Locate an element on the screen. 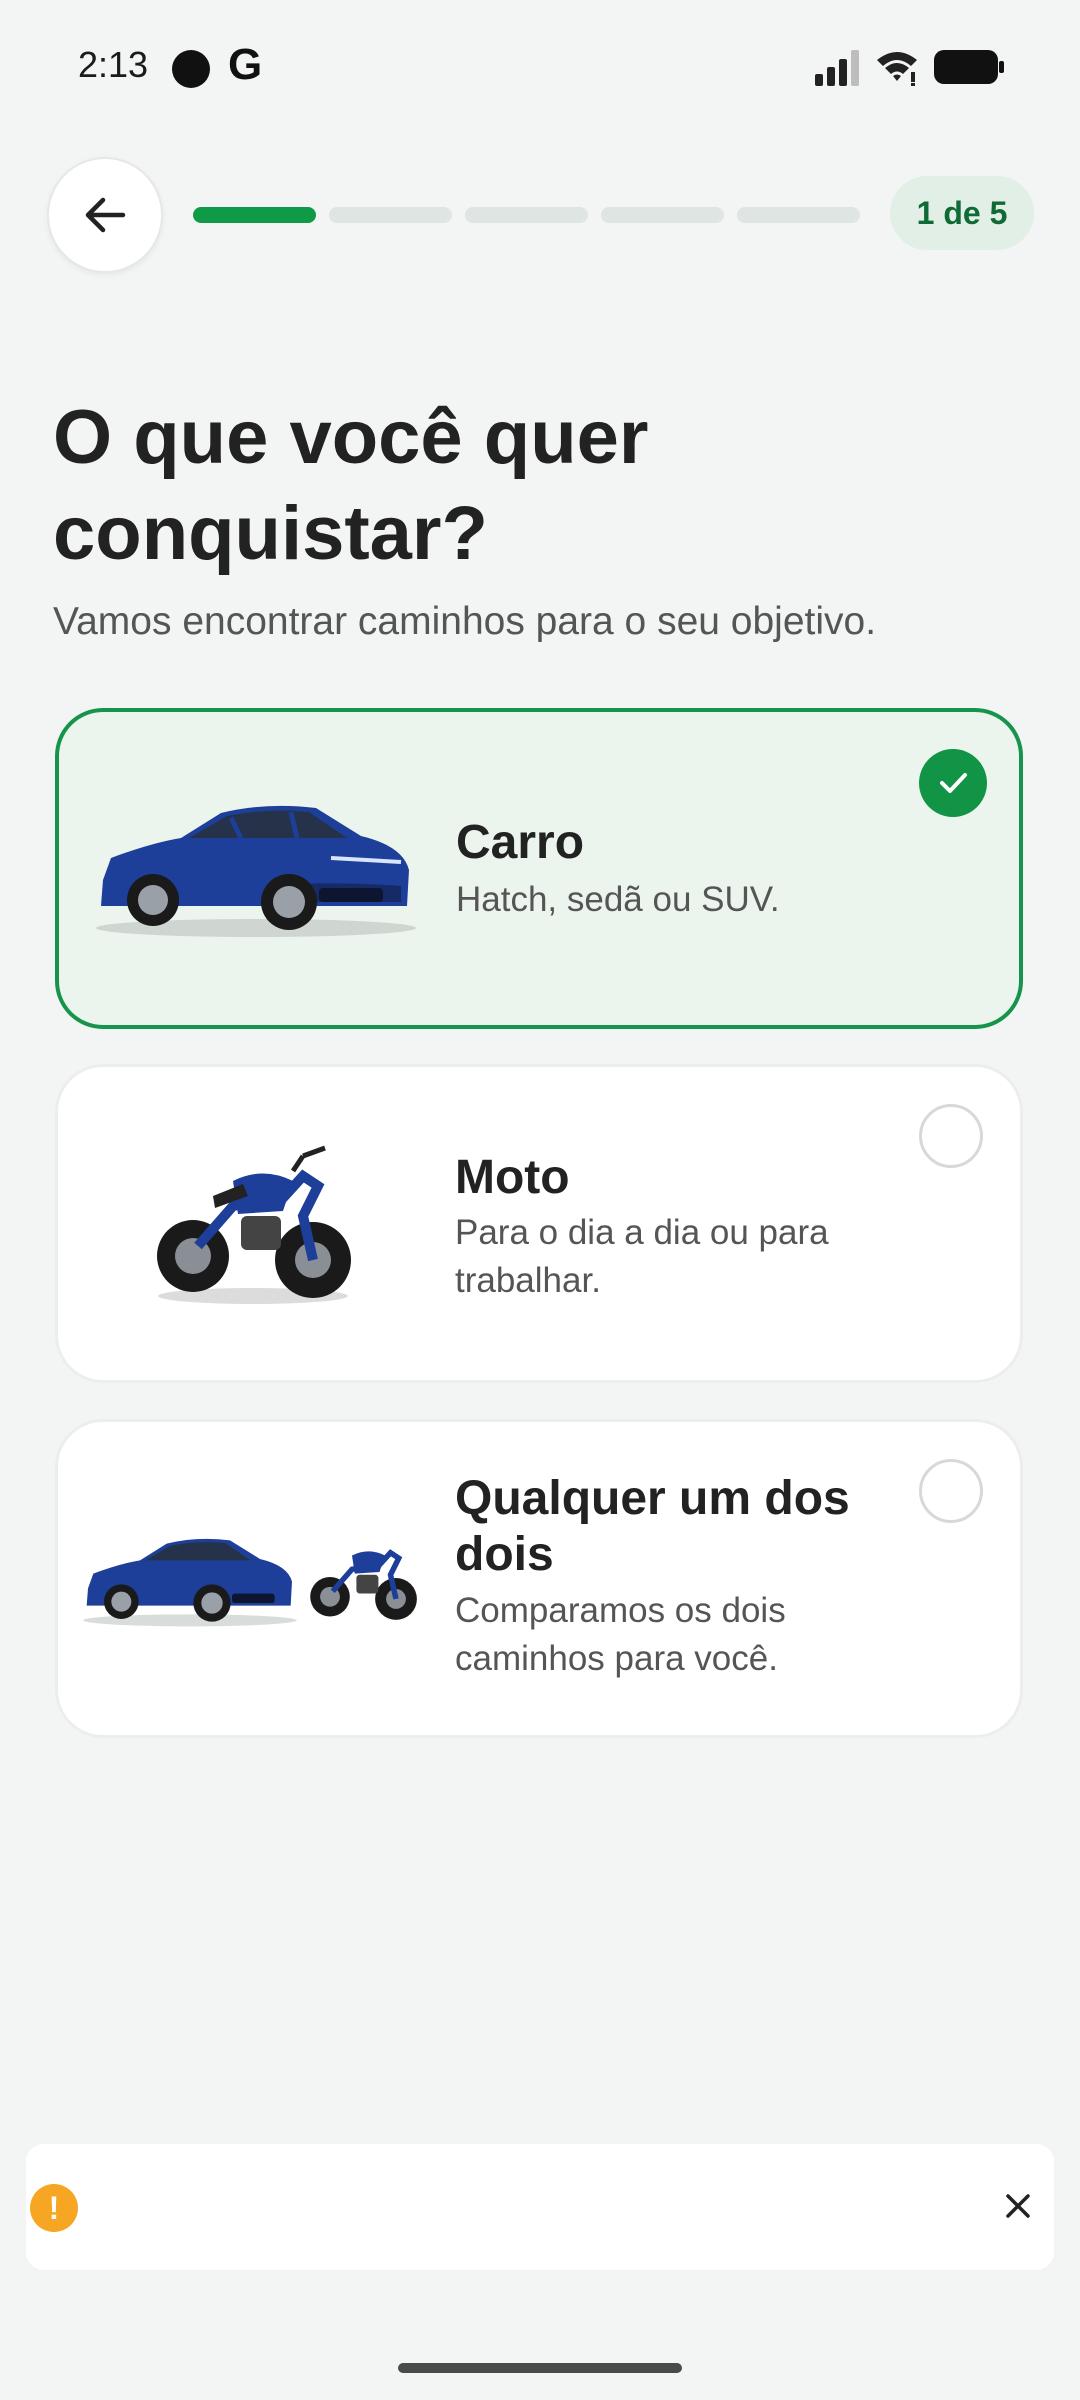 The height and width of the screenshot is (2400, 1080). option-description: Comparamos os dois caminhos para você. is located at coordinates (620, 1634).